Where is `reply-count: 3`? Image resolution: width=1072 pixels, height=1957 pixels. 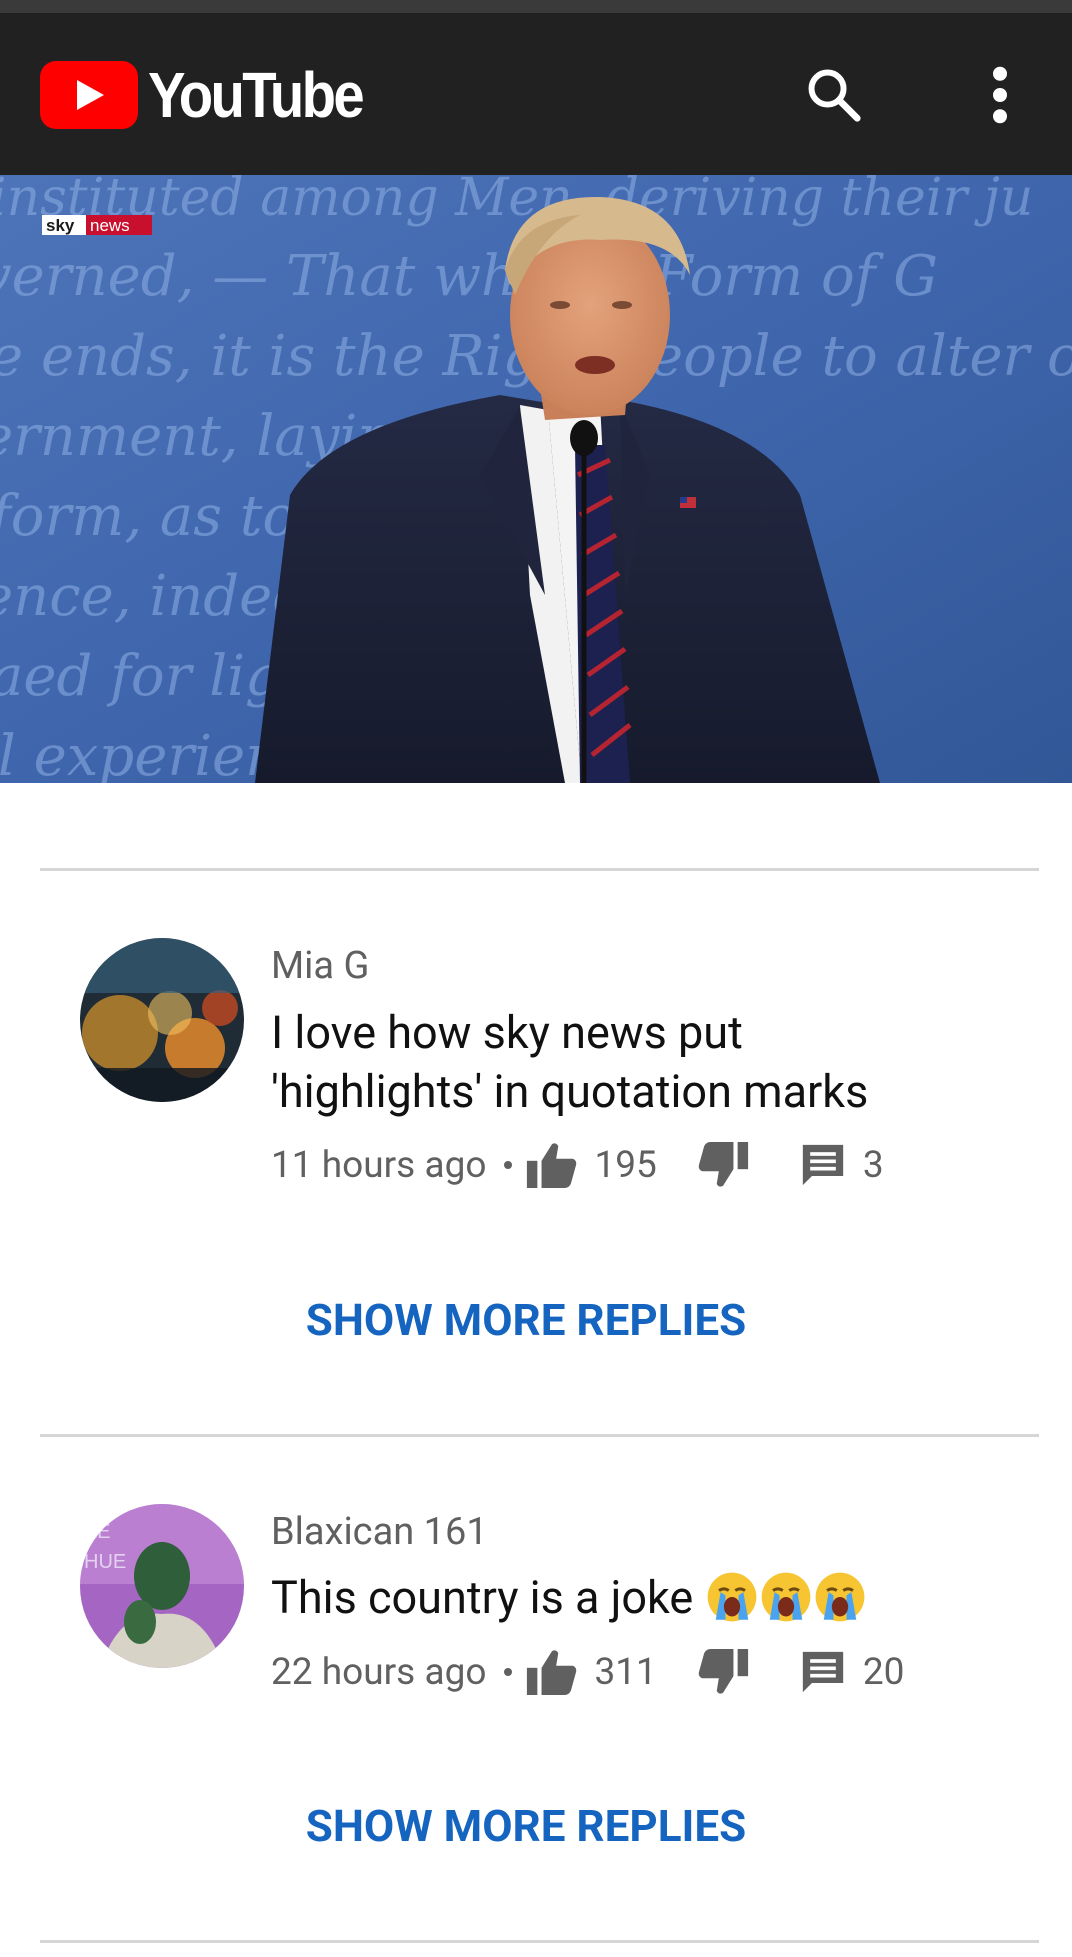 reply-count: 3 is located at coordinates (873, 1165).